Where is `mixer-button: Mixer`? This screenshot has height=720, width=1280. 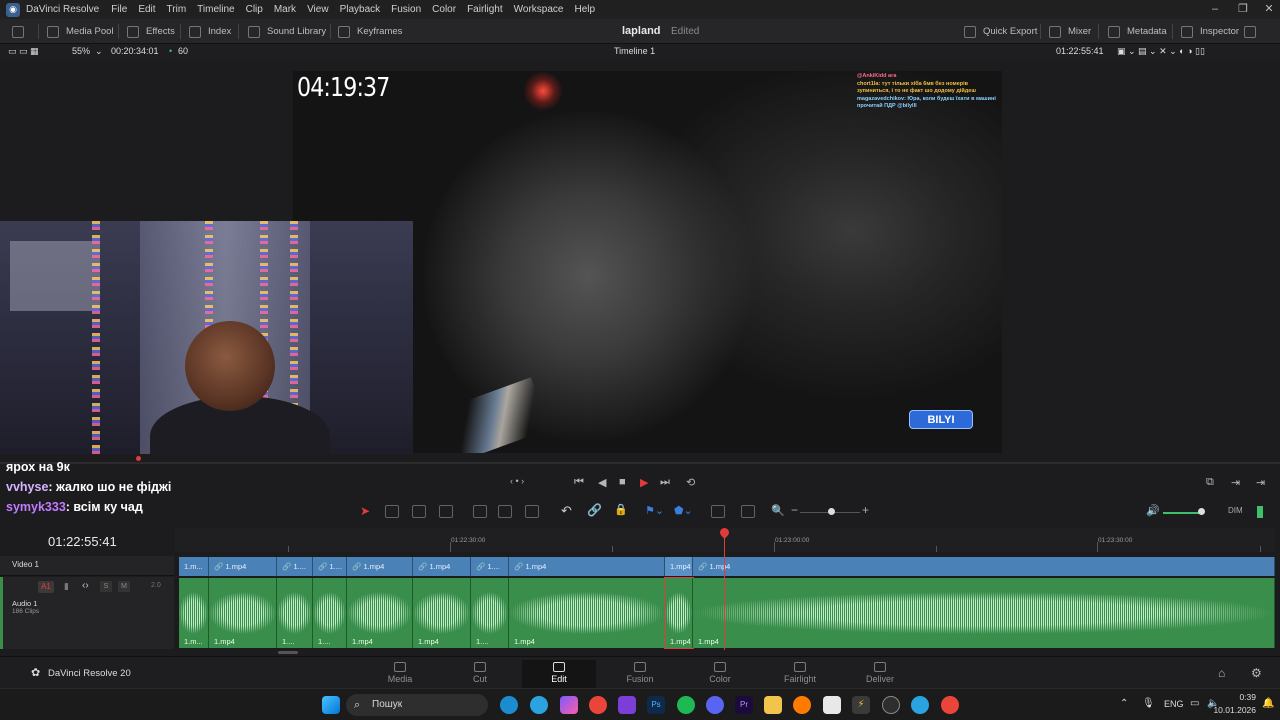
mixer-button: Mixer is located at coordinates (1070, 31).